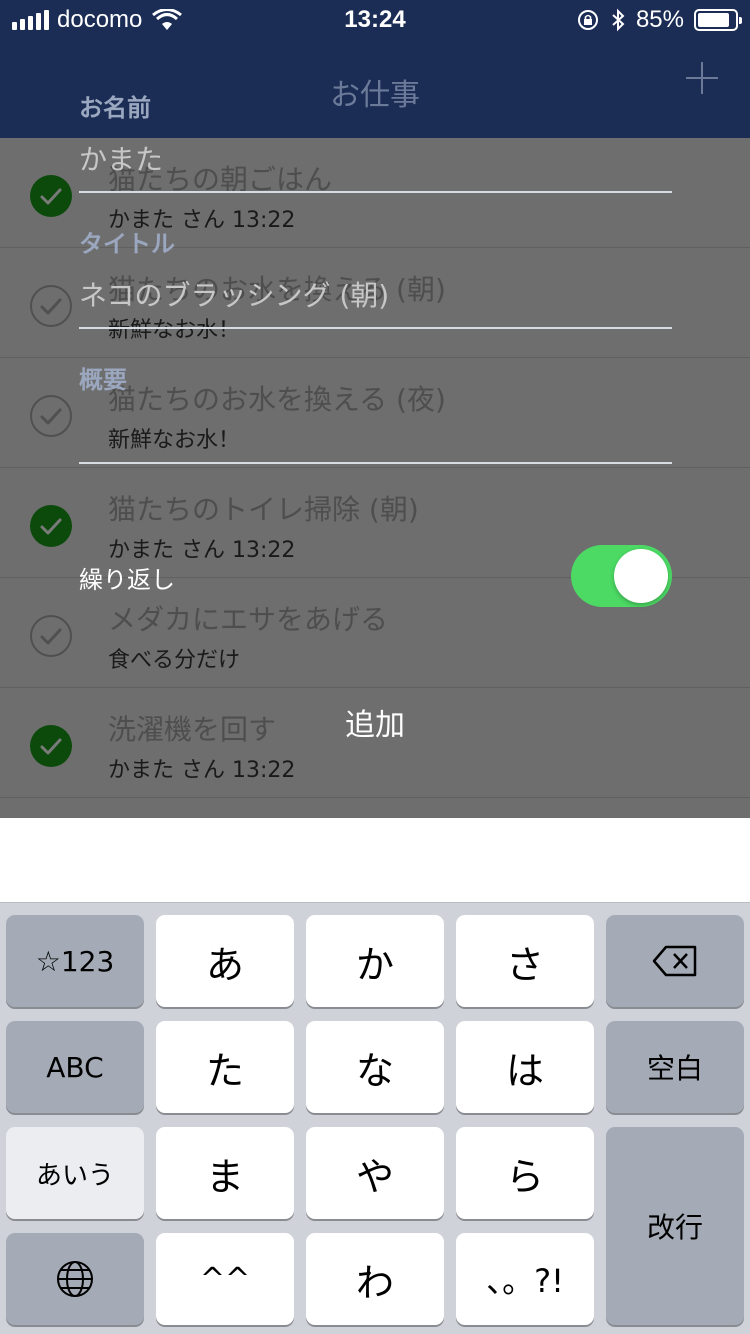  I want to click on key-sa-label: さ, so click(524, 964).